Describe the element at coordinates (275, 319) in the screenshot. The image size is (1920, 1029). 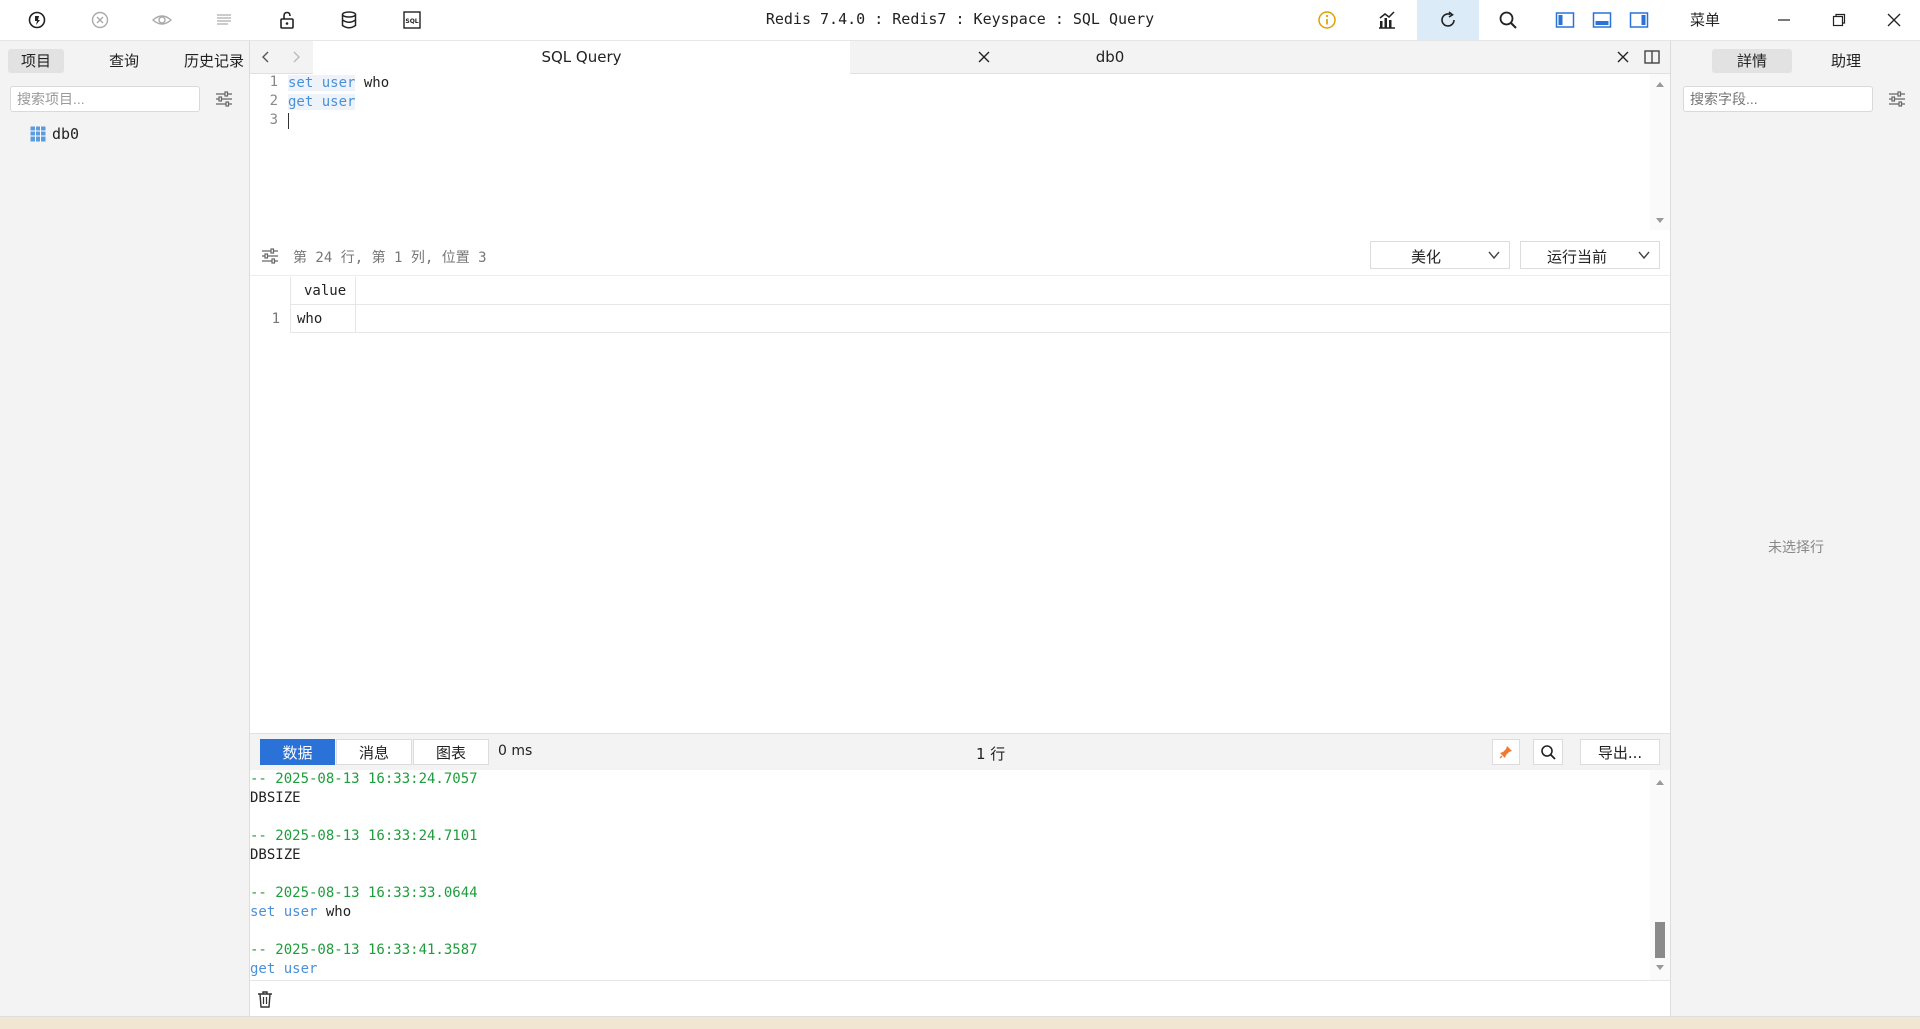
I see `row-number: 1` at that location.